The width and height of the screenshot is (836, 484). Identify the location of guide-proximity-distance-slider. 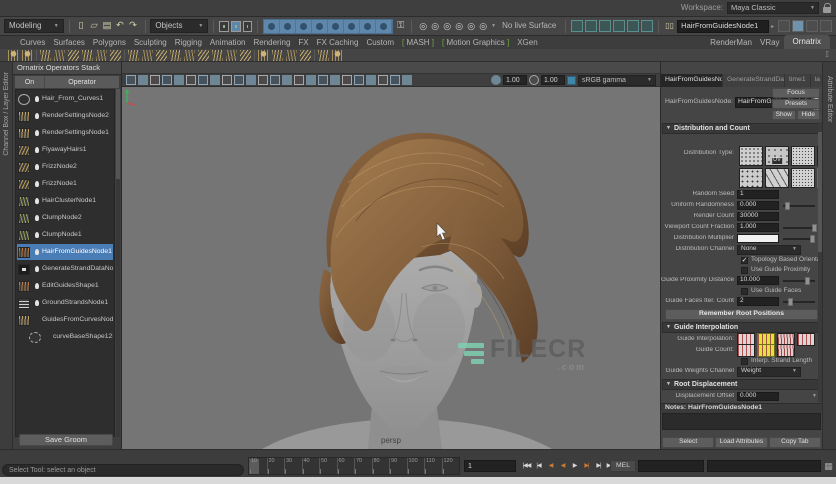
(799, 280).